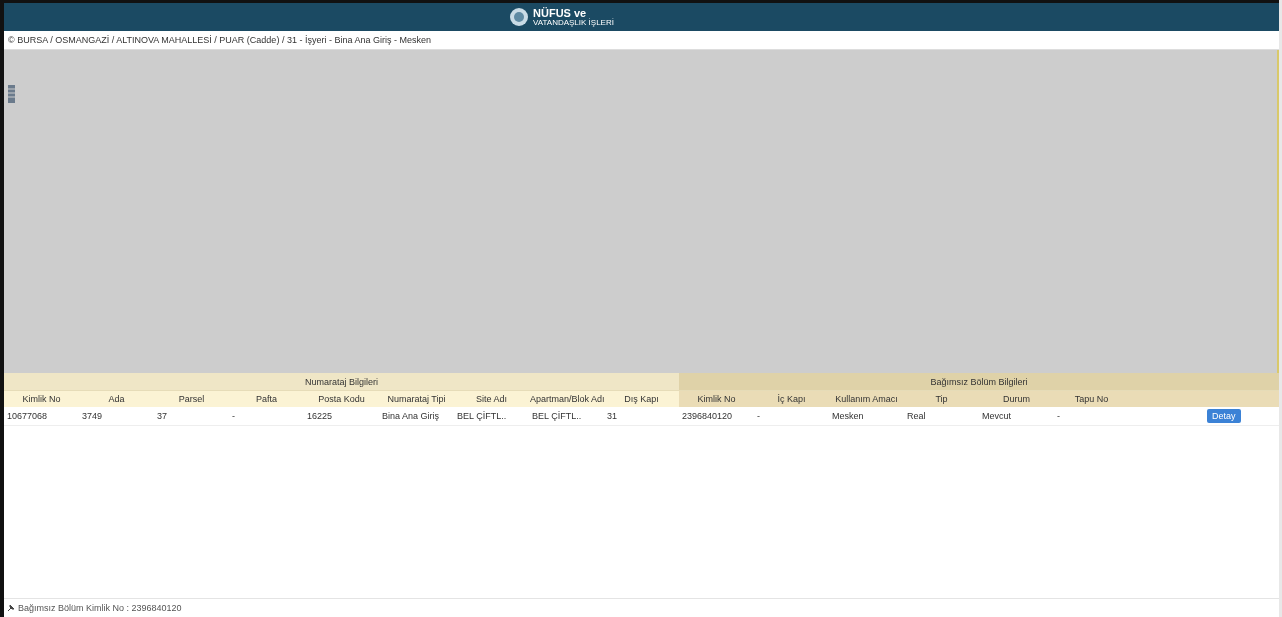 The height and width of the screenshot is (617, 1282). Describe the element at coordinates (116, 416) in the screenshot. I see `table-cell: 3749` at that location.